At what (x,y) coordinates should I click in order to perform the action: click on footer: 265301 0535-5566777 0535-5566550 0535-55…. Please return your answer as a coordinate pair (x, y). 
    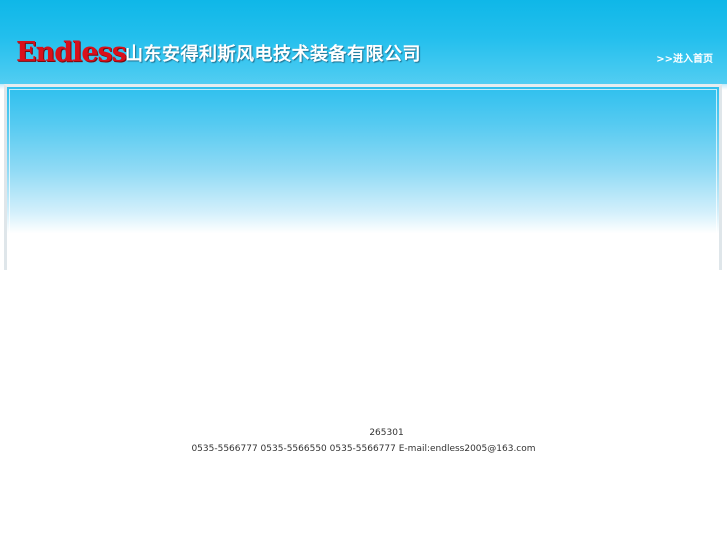
    Looking at the image, I should click on (363, 441).